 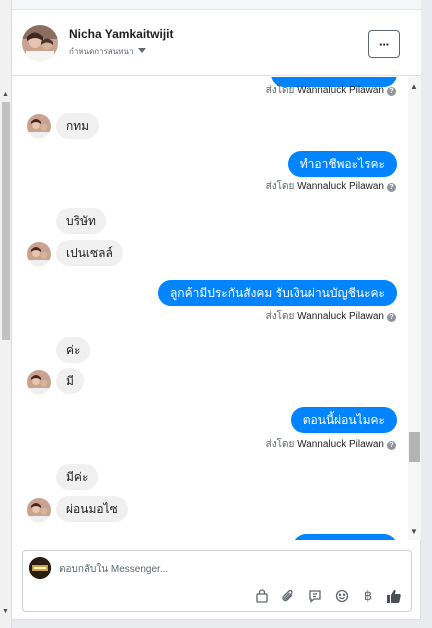 What do you see at coordinates (216, 43) in the screenshot?
I see `conversation-header: Nicha Yamkaitwijit กำหนดการสนทนา ···` at bounding box center [216, 43].